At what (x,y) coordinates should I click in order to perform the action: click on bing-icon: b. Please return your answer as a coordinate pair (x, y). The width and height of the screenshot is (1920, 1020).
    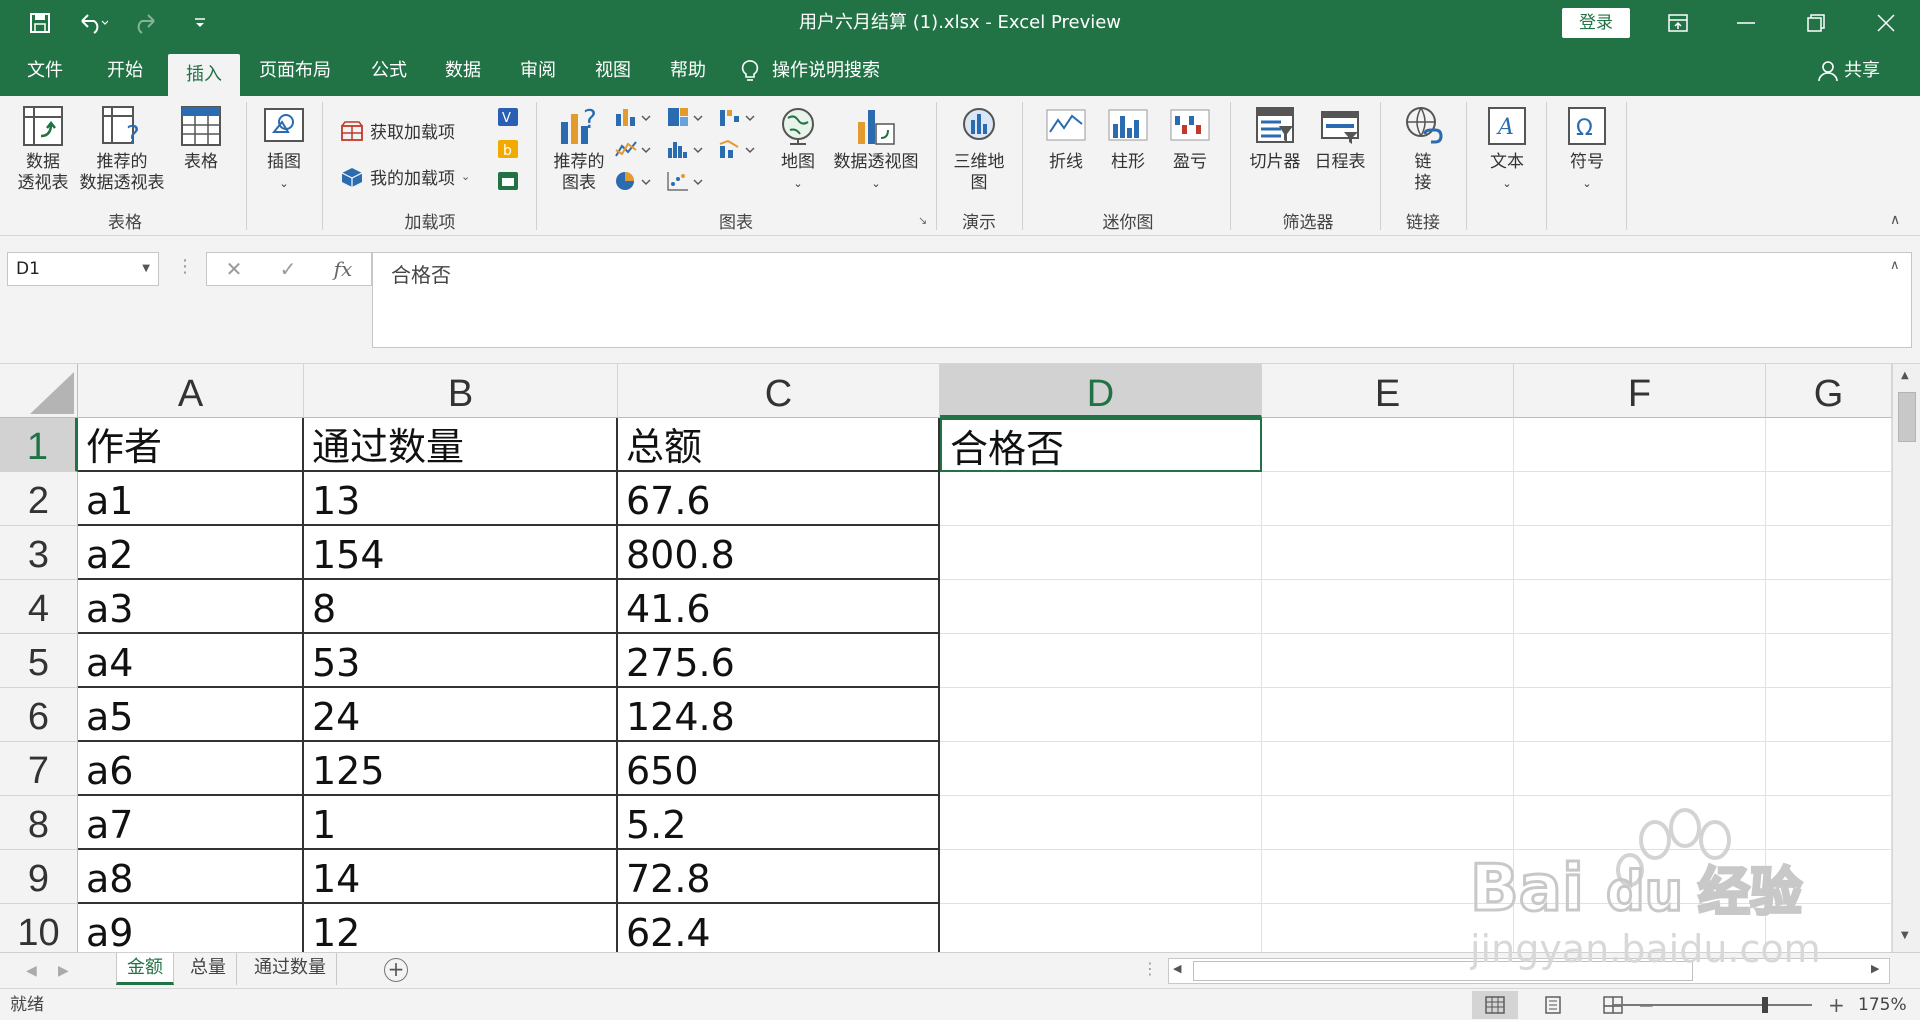
    Looking at the image, I should click on (508, 149).